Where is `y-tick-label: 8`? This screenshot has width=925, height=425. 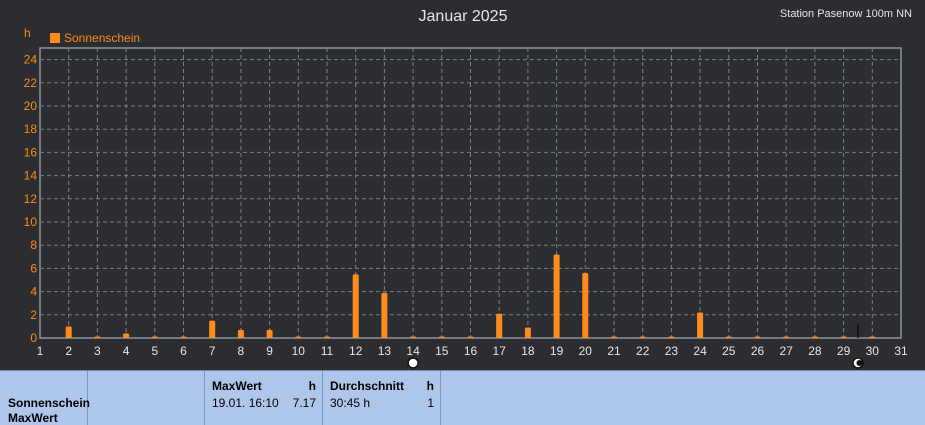
y-tick-label: 8 is located at coordinates (33, 245).